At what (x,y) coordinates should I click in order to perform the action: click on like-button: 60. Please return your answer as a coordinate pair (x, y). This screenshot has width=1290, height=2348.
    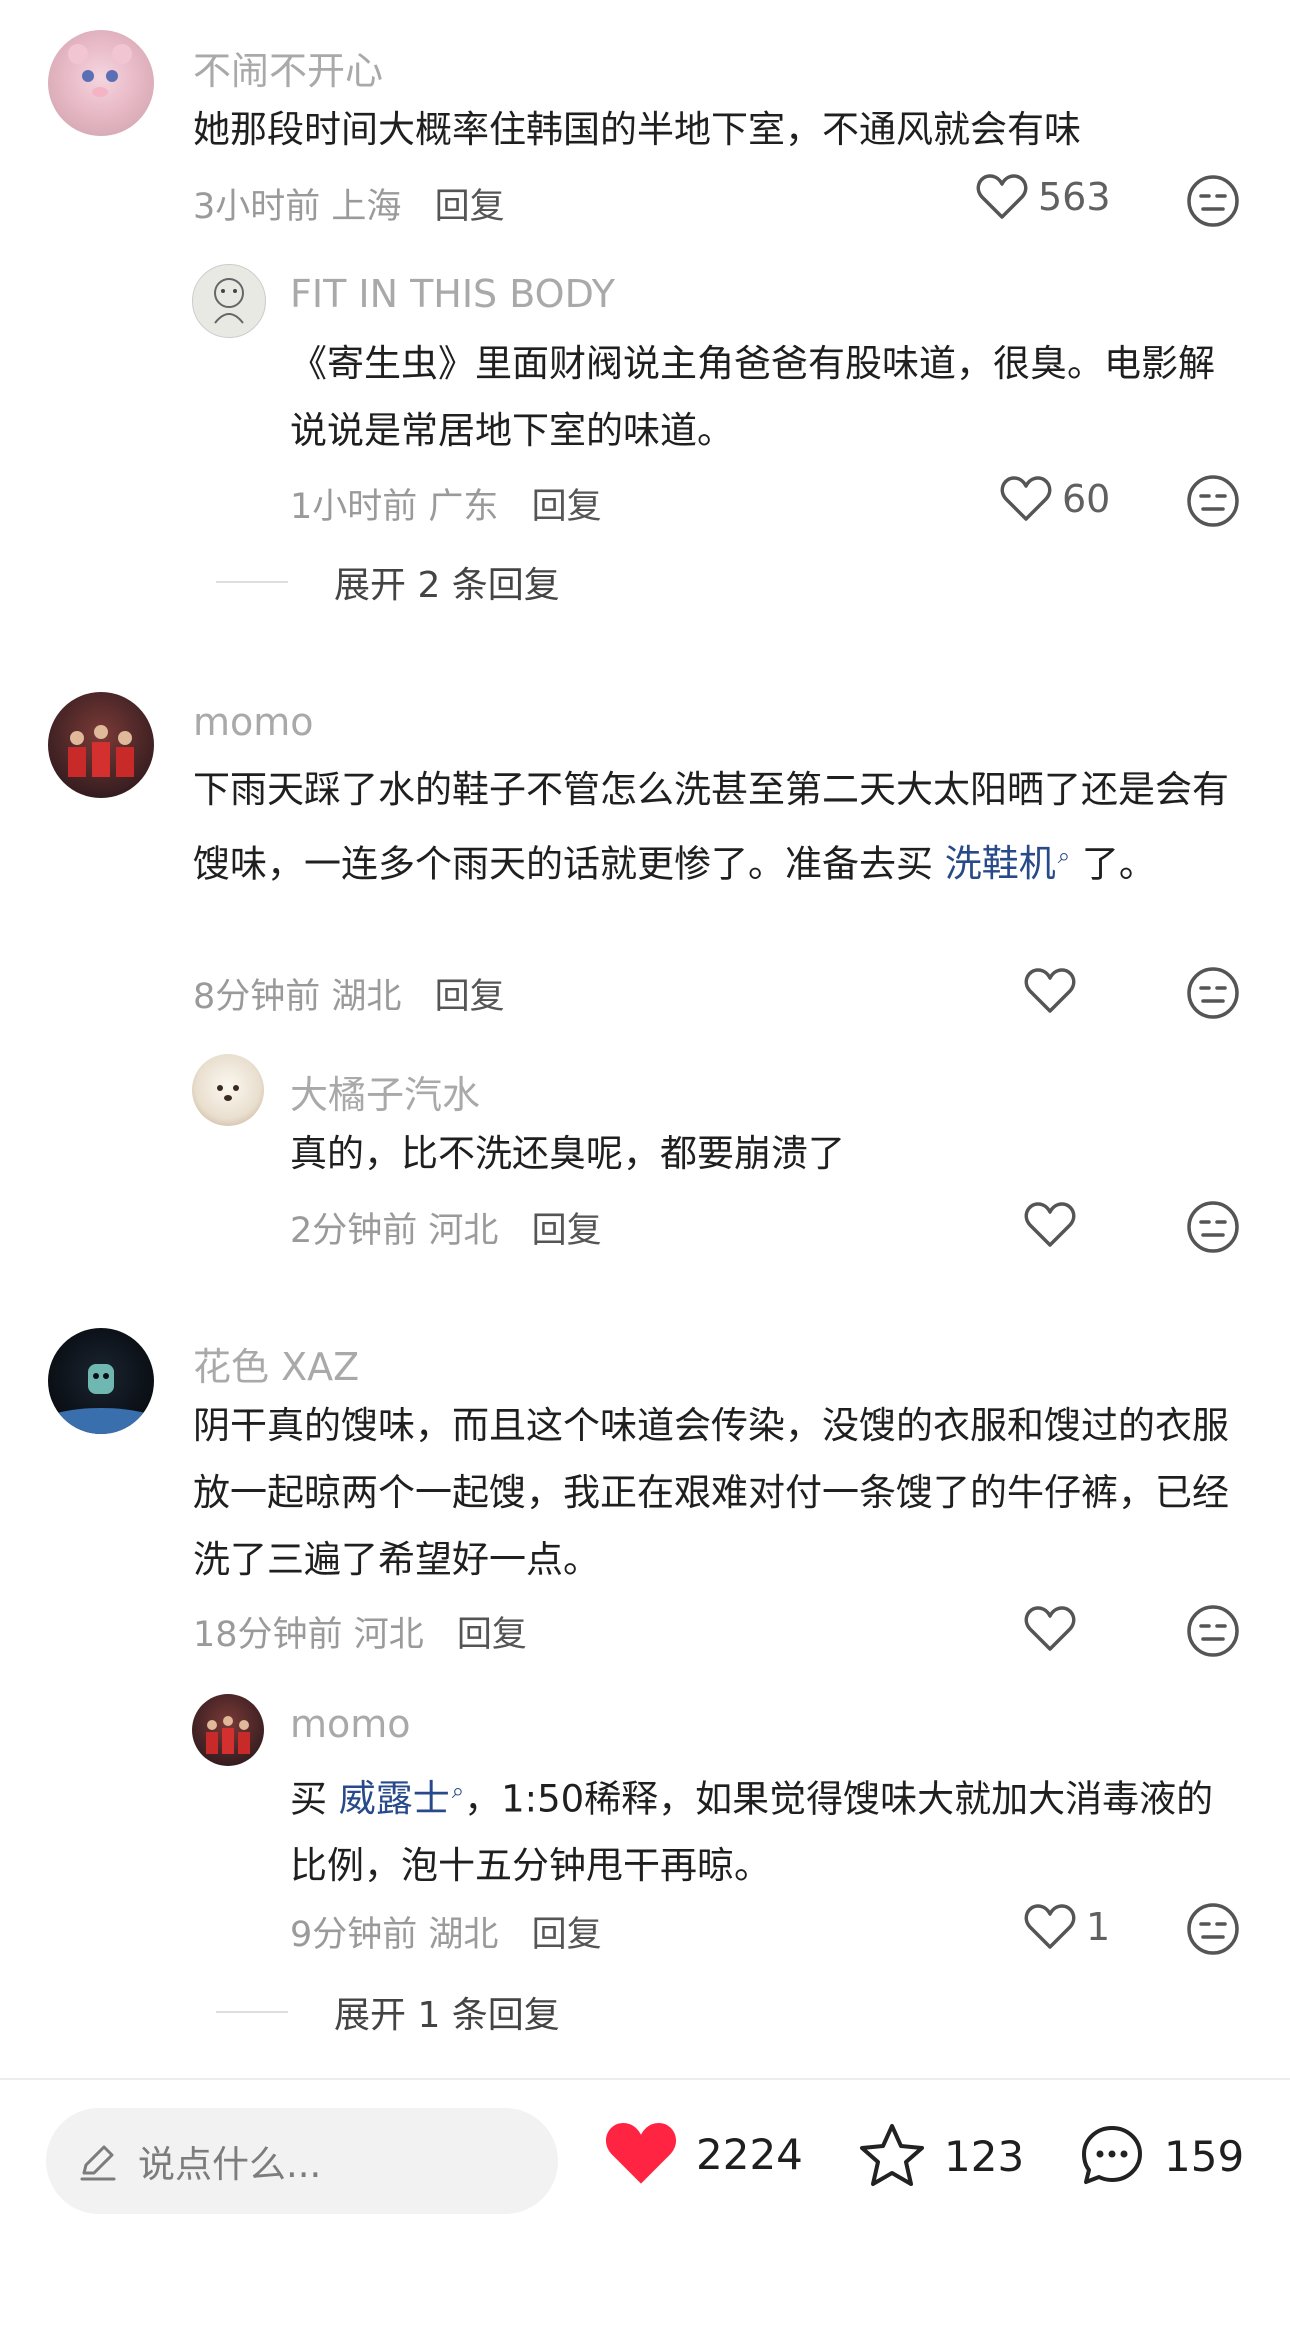
    Looking at the image, I should click on (1055, 499).